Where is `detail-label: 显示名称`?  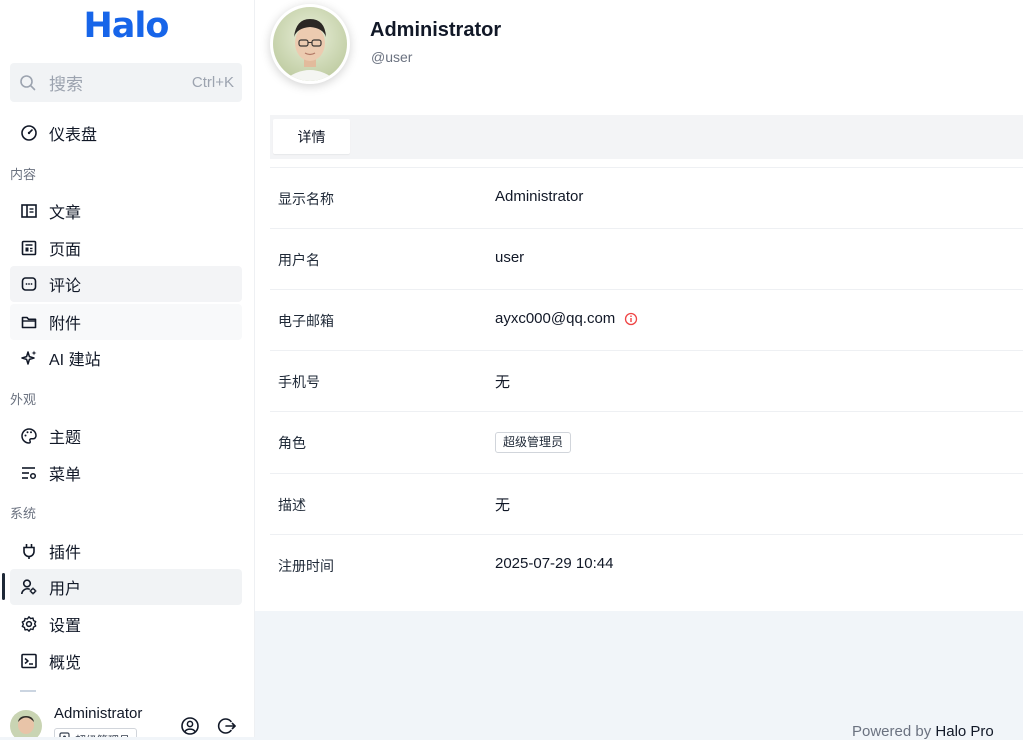
detail-label: 显示名称 is located at coordinates (306, 199).